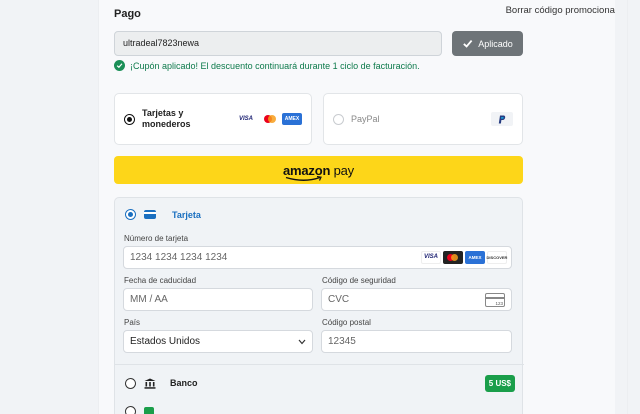 This screenshot has width=640, height=414. What do you see at coordinates (139, 410) in the screenshot?
I see `next-payment-option` at bounding box center [139, 410].